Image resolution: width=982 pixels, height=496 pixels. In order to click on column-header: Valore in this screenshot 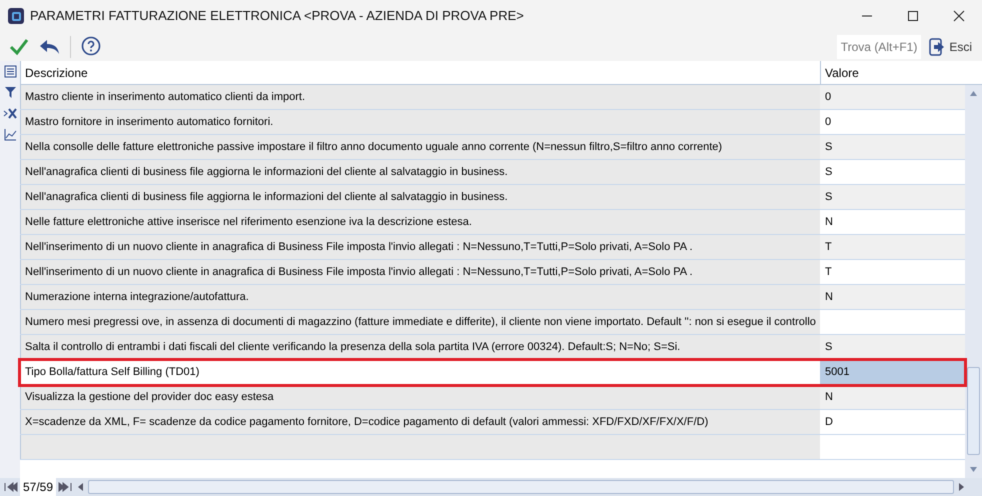, I will do `click(901, 72)`.